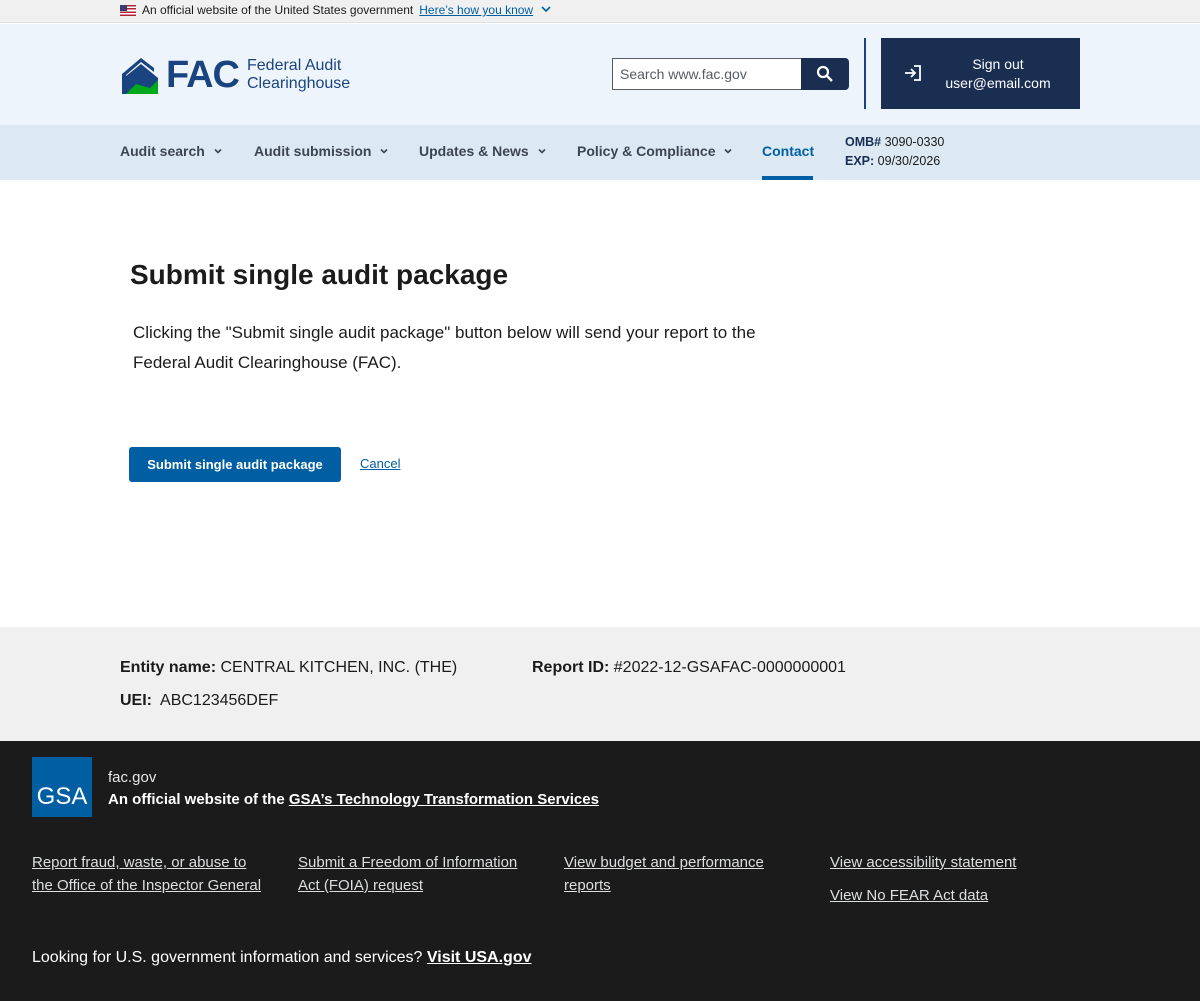 Image resolution: width=1200 pixels, height=1001 pixels. Describe the element at coordinates (319, 274) in the screenshot. I see `page-title: Submit single audit package` at that location.